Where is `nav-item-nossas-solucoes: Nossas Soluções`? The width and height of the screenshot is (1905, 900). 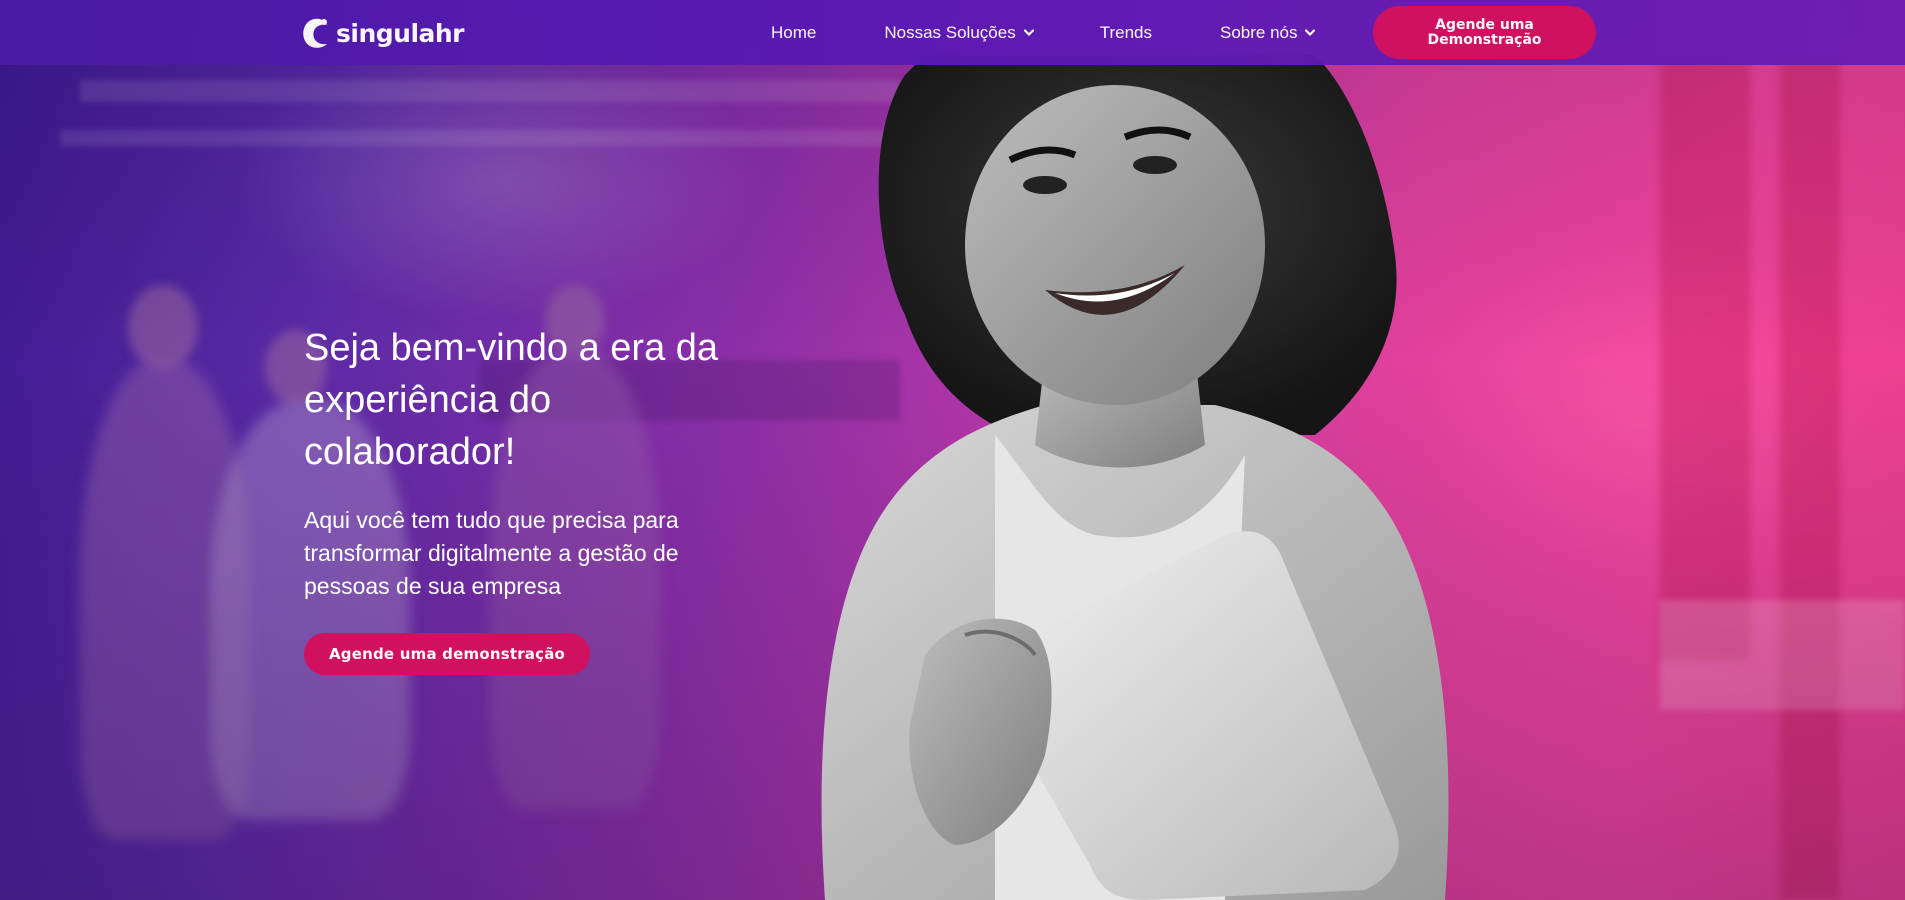 nav-item-nossas-solucoes: Nossas Soluções is located at coordinates (959, 32).